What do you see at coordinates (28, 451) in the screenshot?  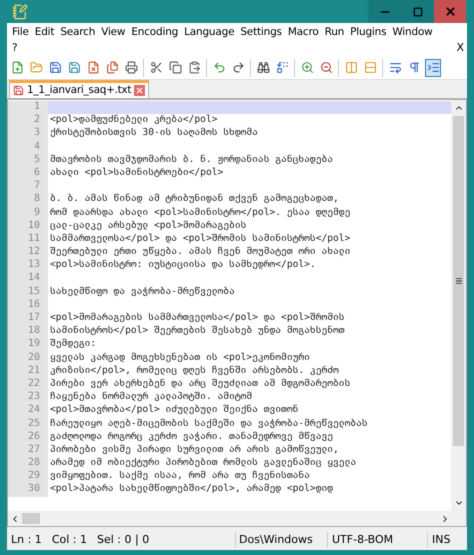 I see `line-number: 27` at bounding box center [28, 451].